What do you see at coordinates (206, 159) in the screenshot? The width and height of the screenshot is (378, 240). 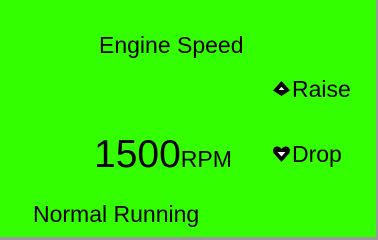 I see `speed-unit: RPM` at bounding box center [206, 159].